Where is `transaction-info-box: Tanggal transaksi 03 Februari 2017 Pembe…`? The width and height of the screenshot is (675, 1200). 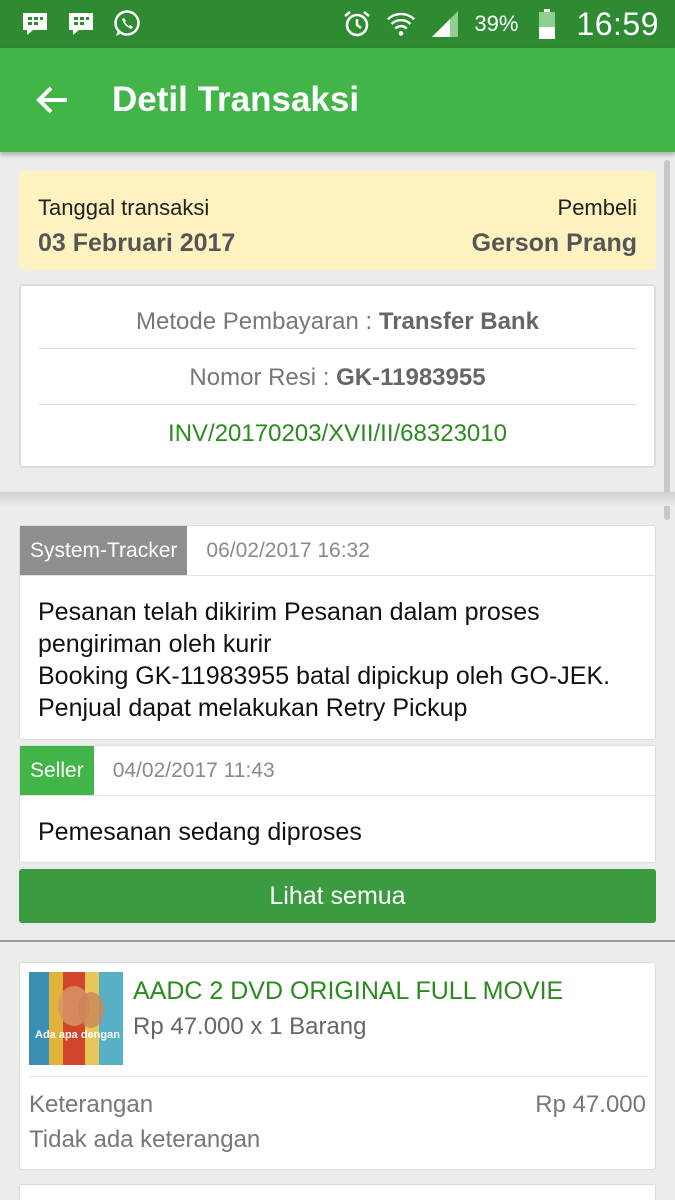
transaction-info-box: Tanggal transaksi 03 Februari 2017 Pembe… is located at coordinates (337, 220).